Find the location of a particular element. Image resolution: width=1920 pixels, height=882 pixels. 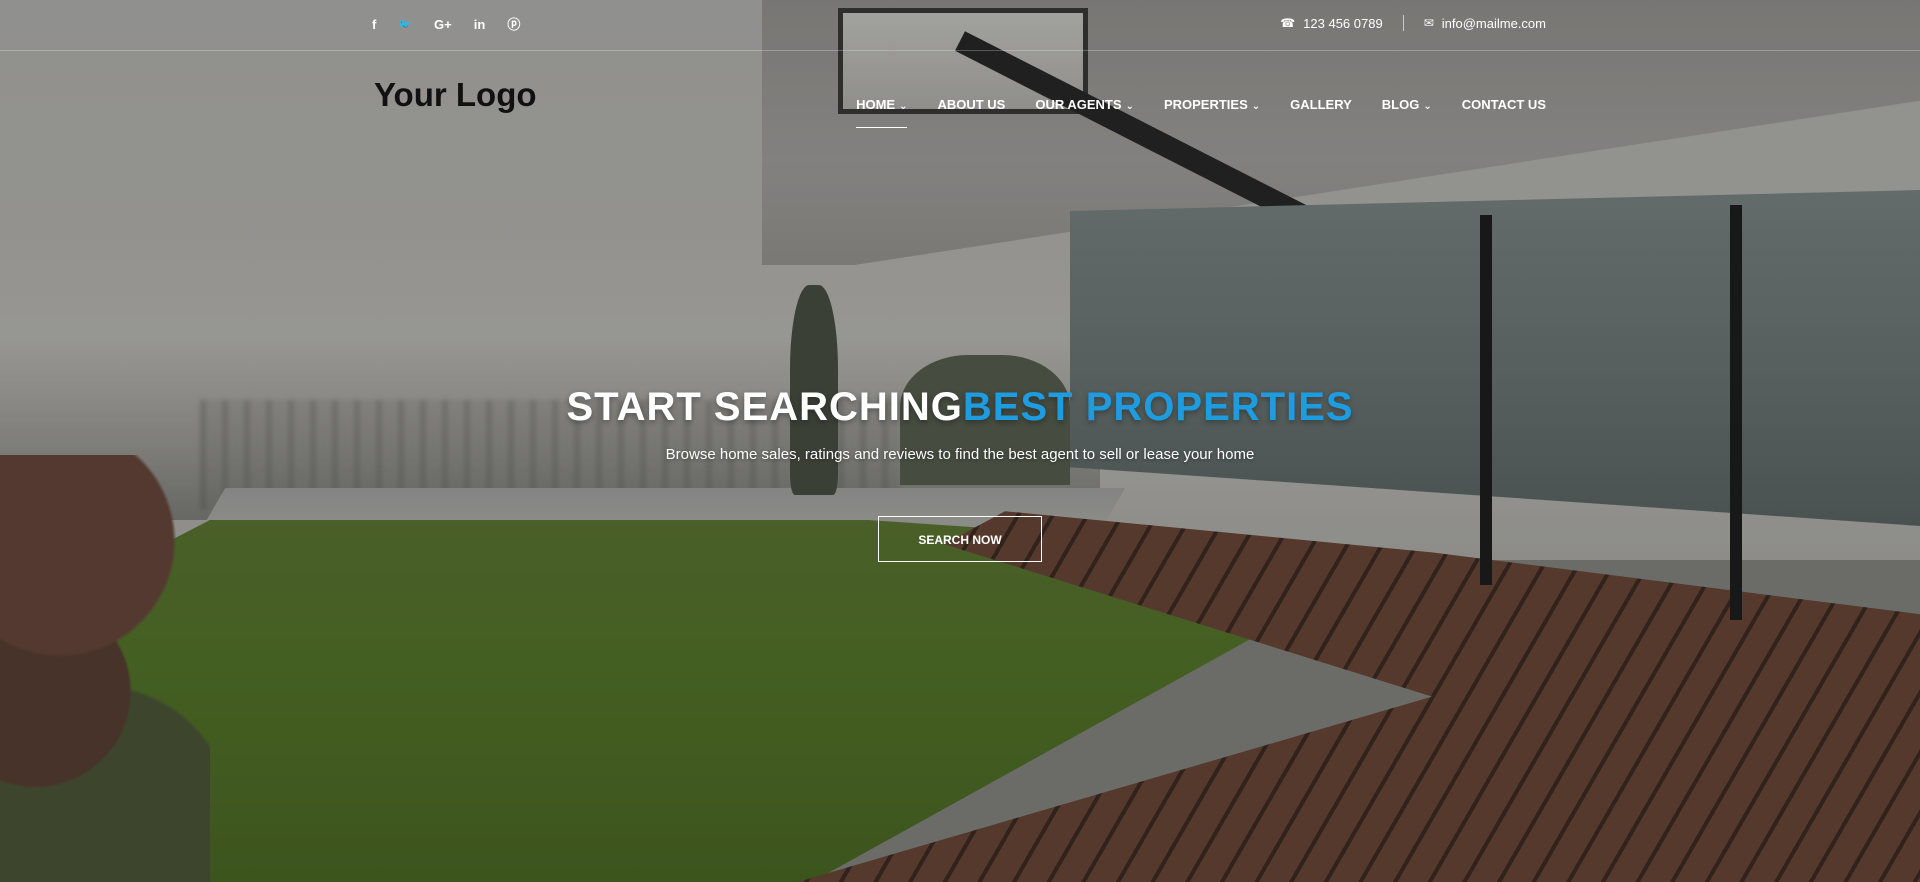

nav-item-gallery: GALLERY is located at coordinates (1321, 112).